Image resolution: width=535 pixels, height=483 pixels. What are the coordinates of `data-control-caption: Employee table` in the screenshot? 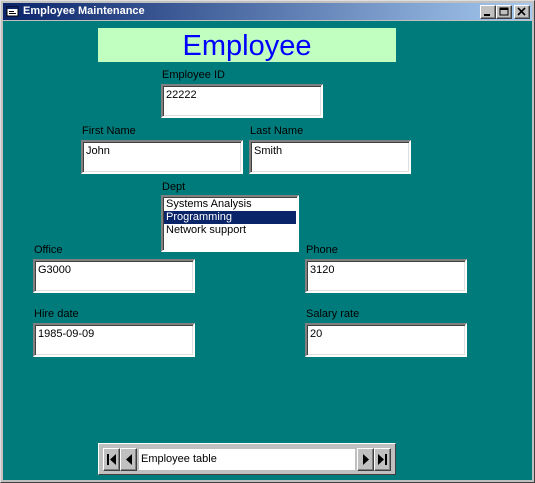 It's located at (247, 459).